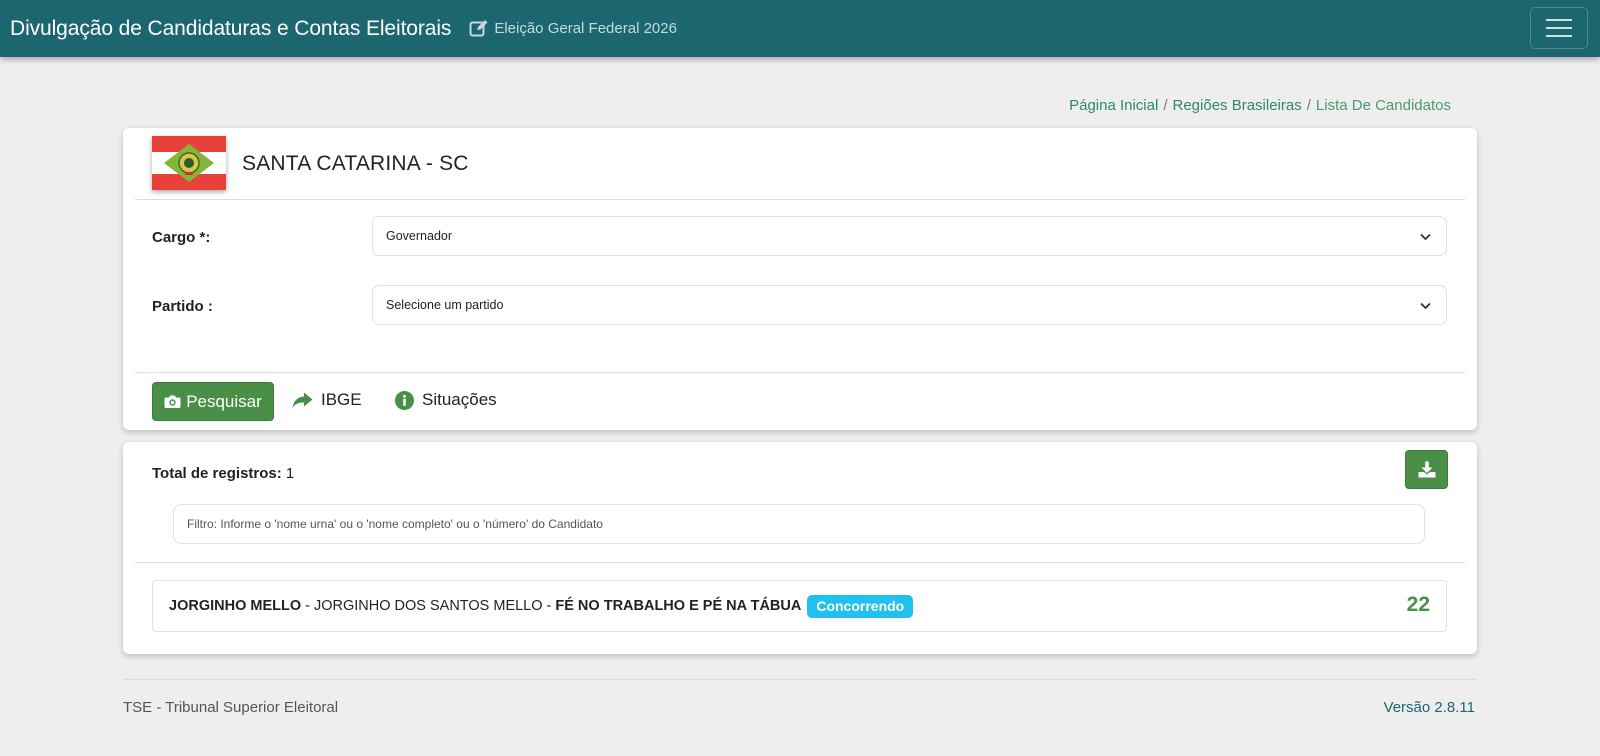  Describe the element at coordinates (1559, 28) in the screenshot. I see `menu-toggle-button` at that location.